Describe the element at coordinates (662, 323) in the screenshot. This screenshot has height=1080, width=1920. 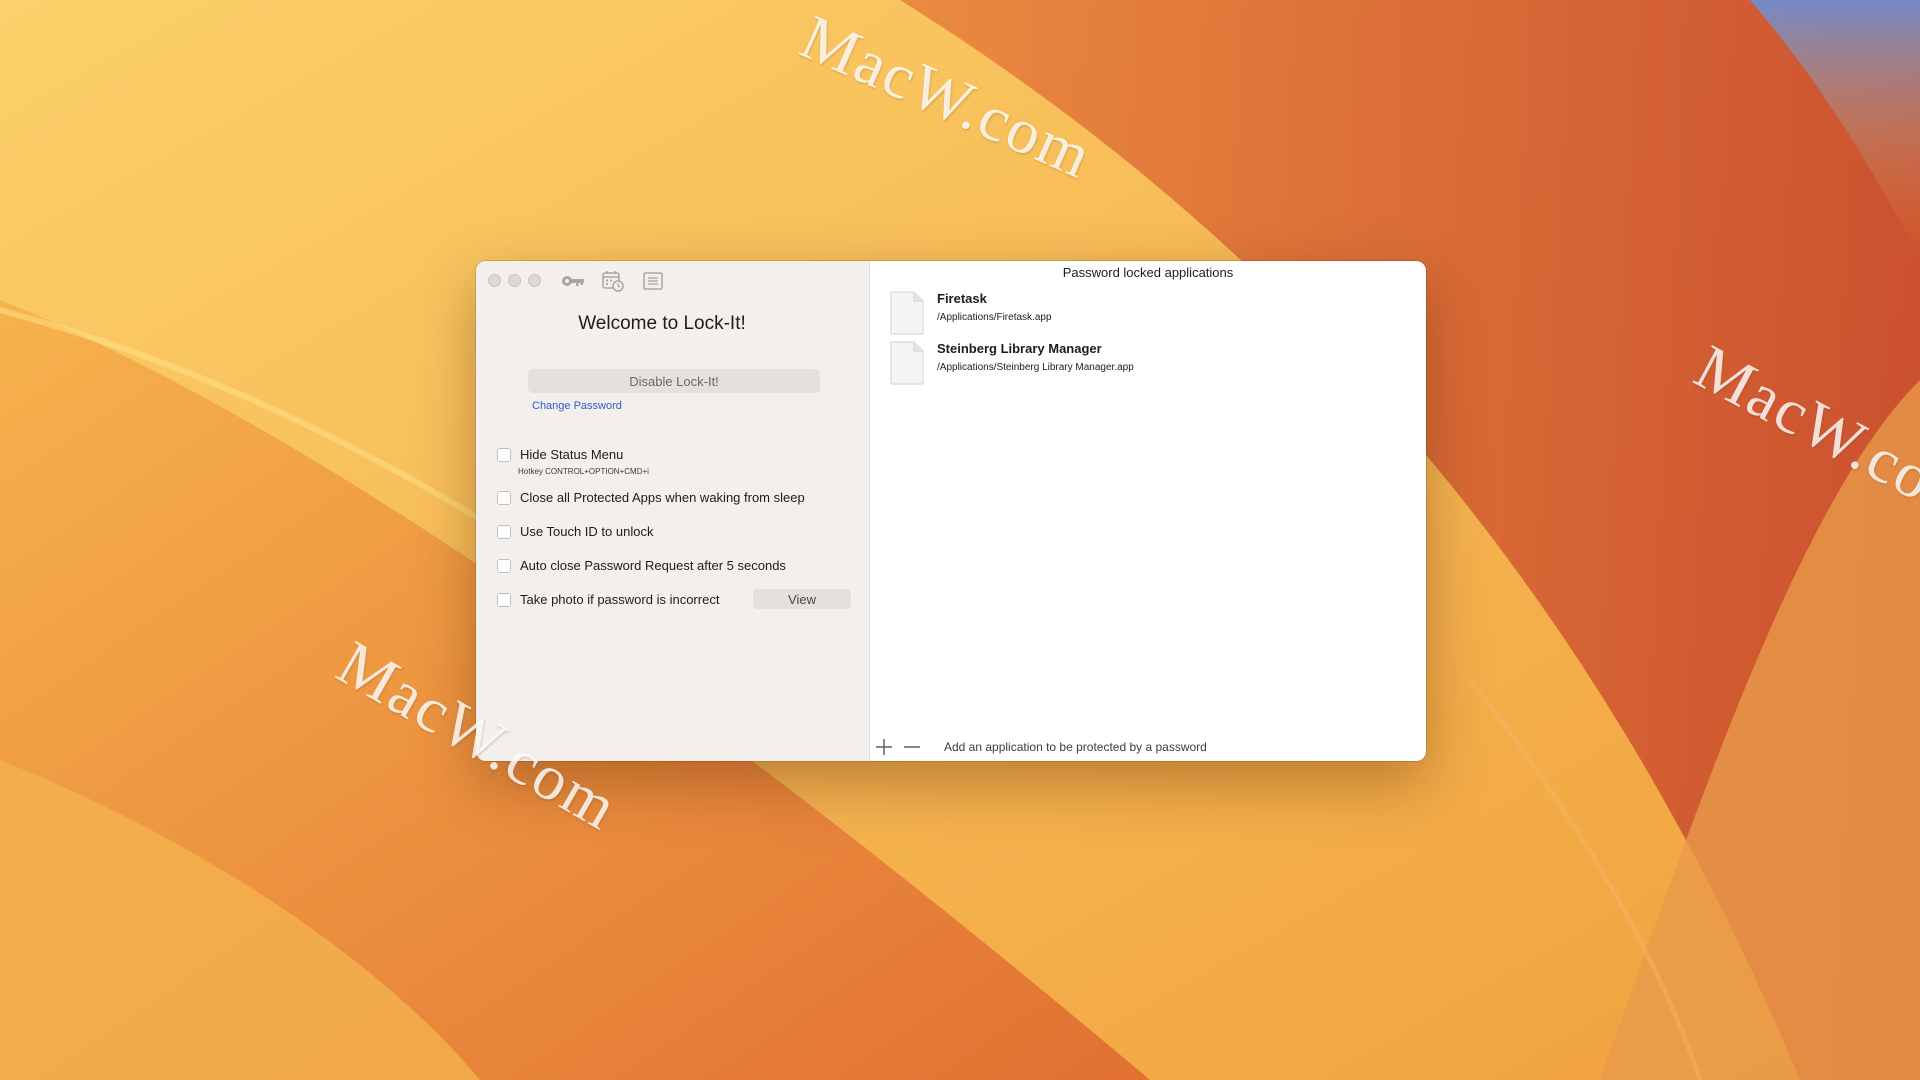
I see `welcome-title: Welcome to Lock-It!` at that location.